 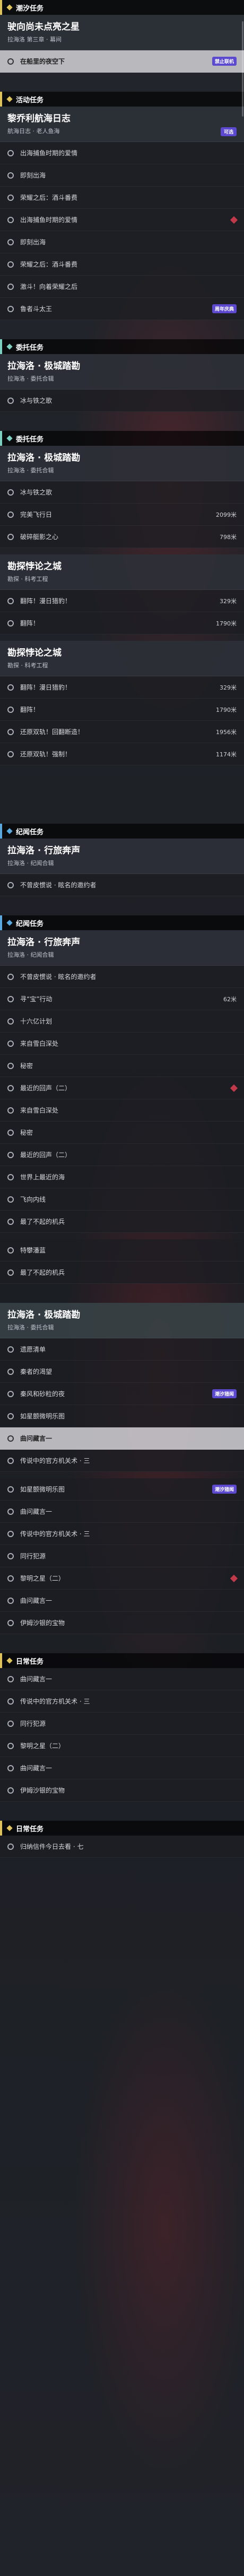 I want to click on quest-title: 黎乔利航海日志, so click(x=39, y=118).